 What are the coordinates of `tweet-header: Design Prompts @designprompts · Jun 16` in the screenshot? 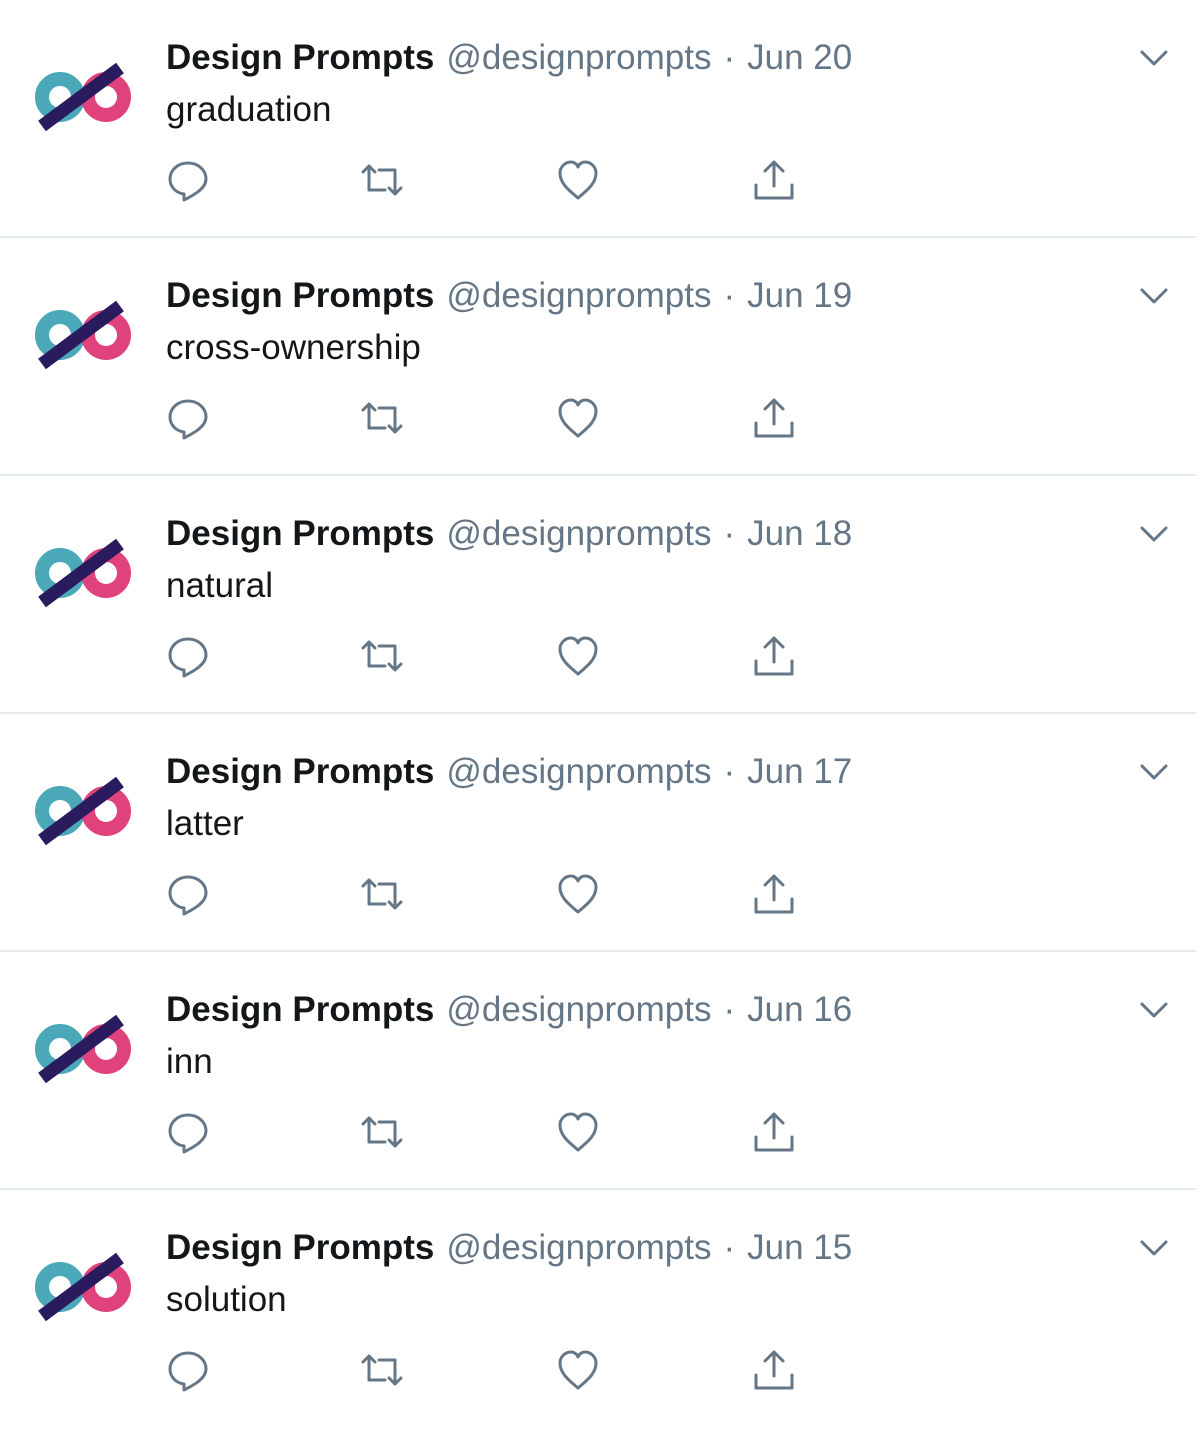 It's located at (509, 1010).